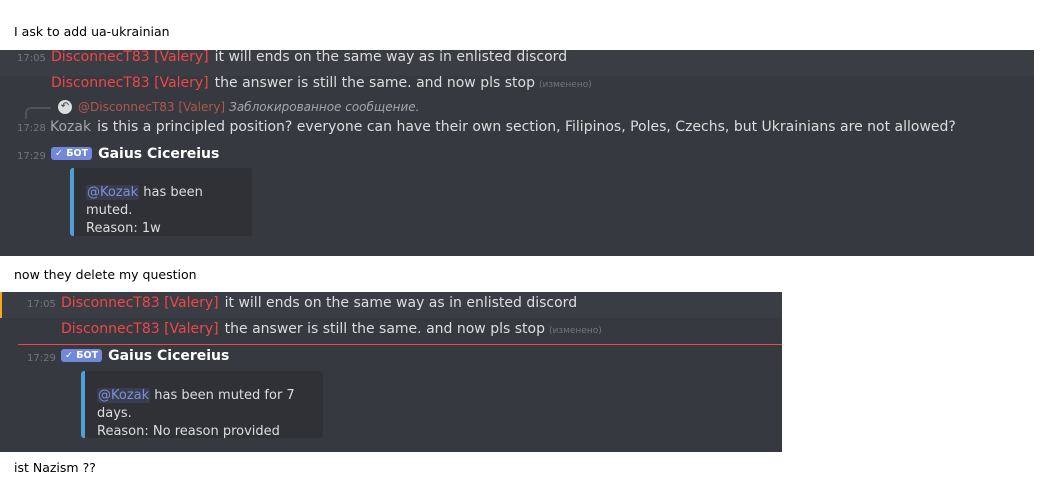  I want to click on note-top: I ask to add ua-ukrainian, so click(92, 31).